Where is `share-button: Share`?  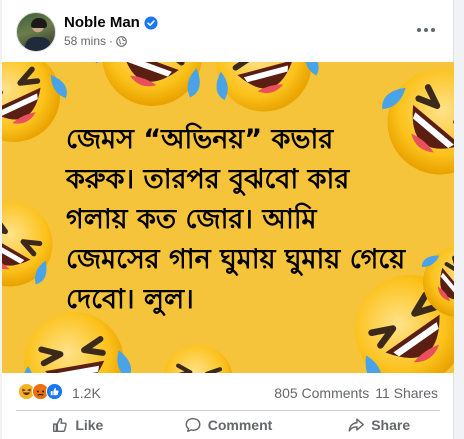
share-button: Share is located at coordinates (378, 425).